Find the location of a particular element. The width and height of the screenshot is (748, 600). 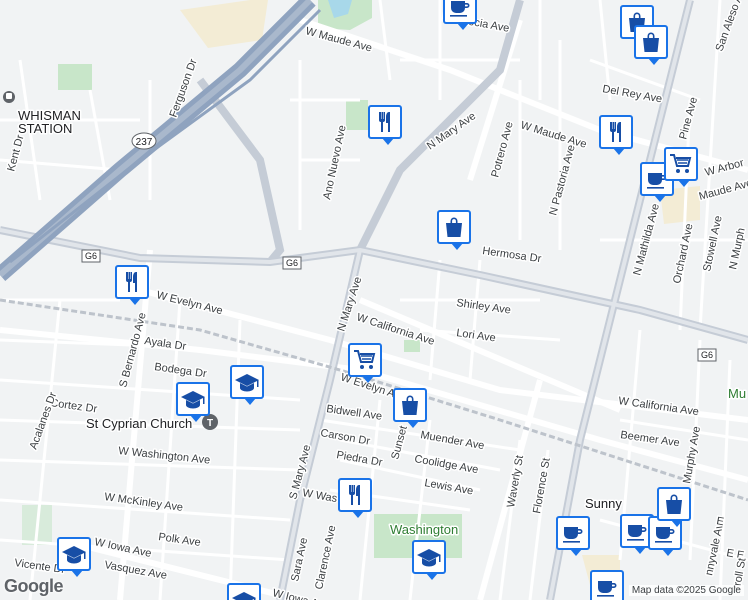

route-shield-g6-west: G6 is located at coordinates (91, 256).